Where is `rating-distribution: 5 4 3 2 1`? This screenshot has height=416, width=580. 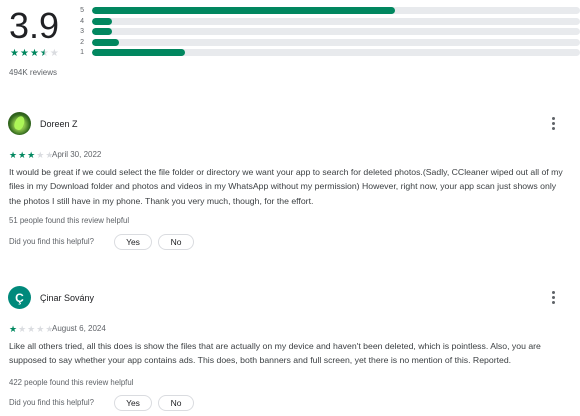
rating-distribution: 5 4 3 2 1 is located at coordinates (328, 32).